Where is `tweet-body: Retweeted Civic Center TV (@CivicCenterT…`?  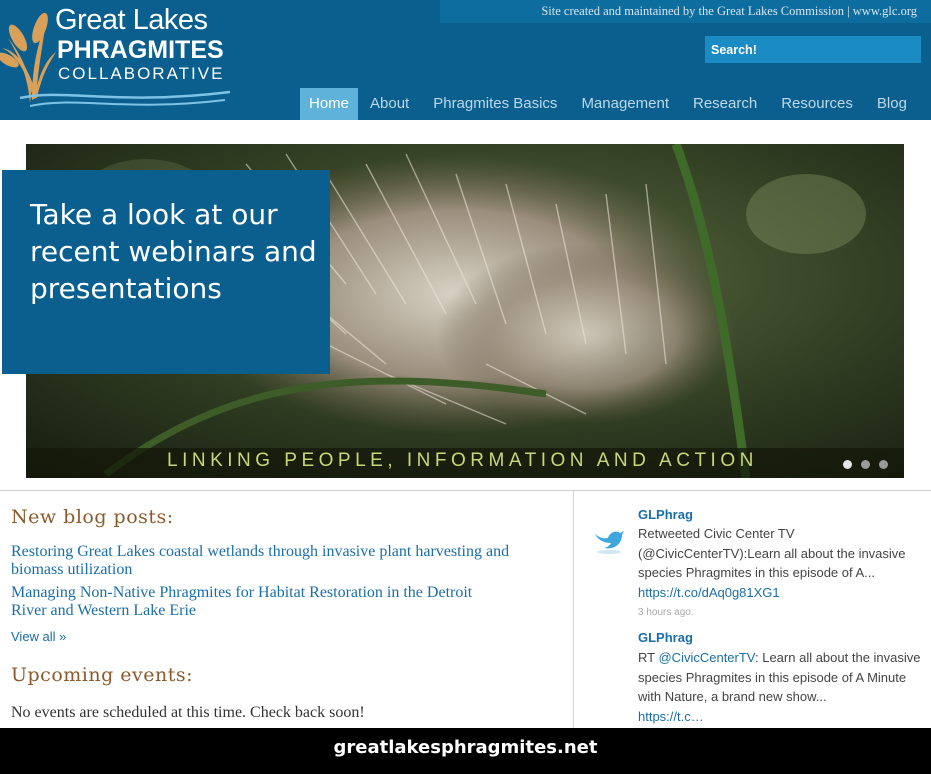
tweet-body: Retweeted Civic Center TV (@CivicCenterT… is located at coordinates (772, 553).